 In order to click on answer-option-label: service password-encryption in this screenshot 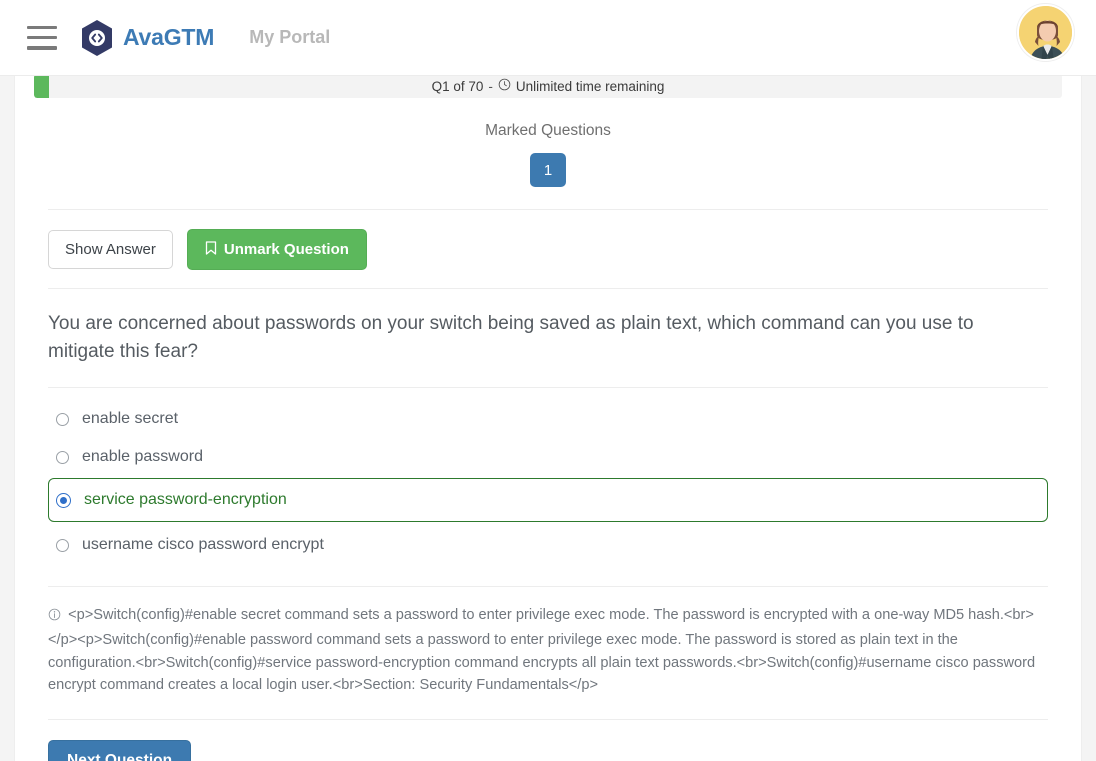, I will do `click(185, 500)`.